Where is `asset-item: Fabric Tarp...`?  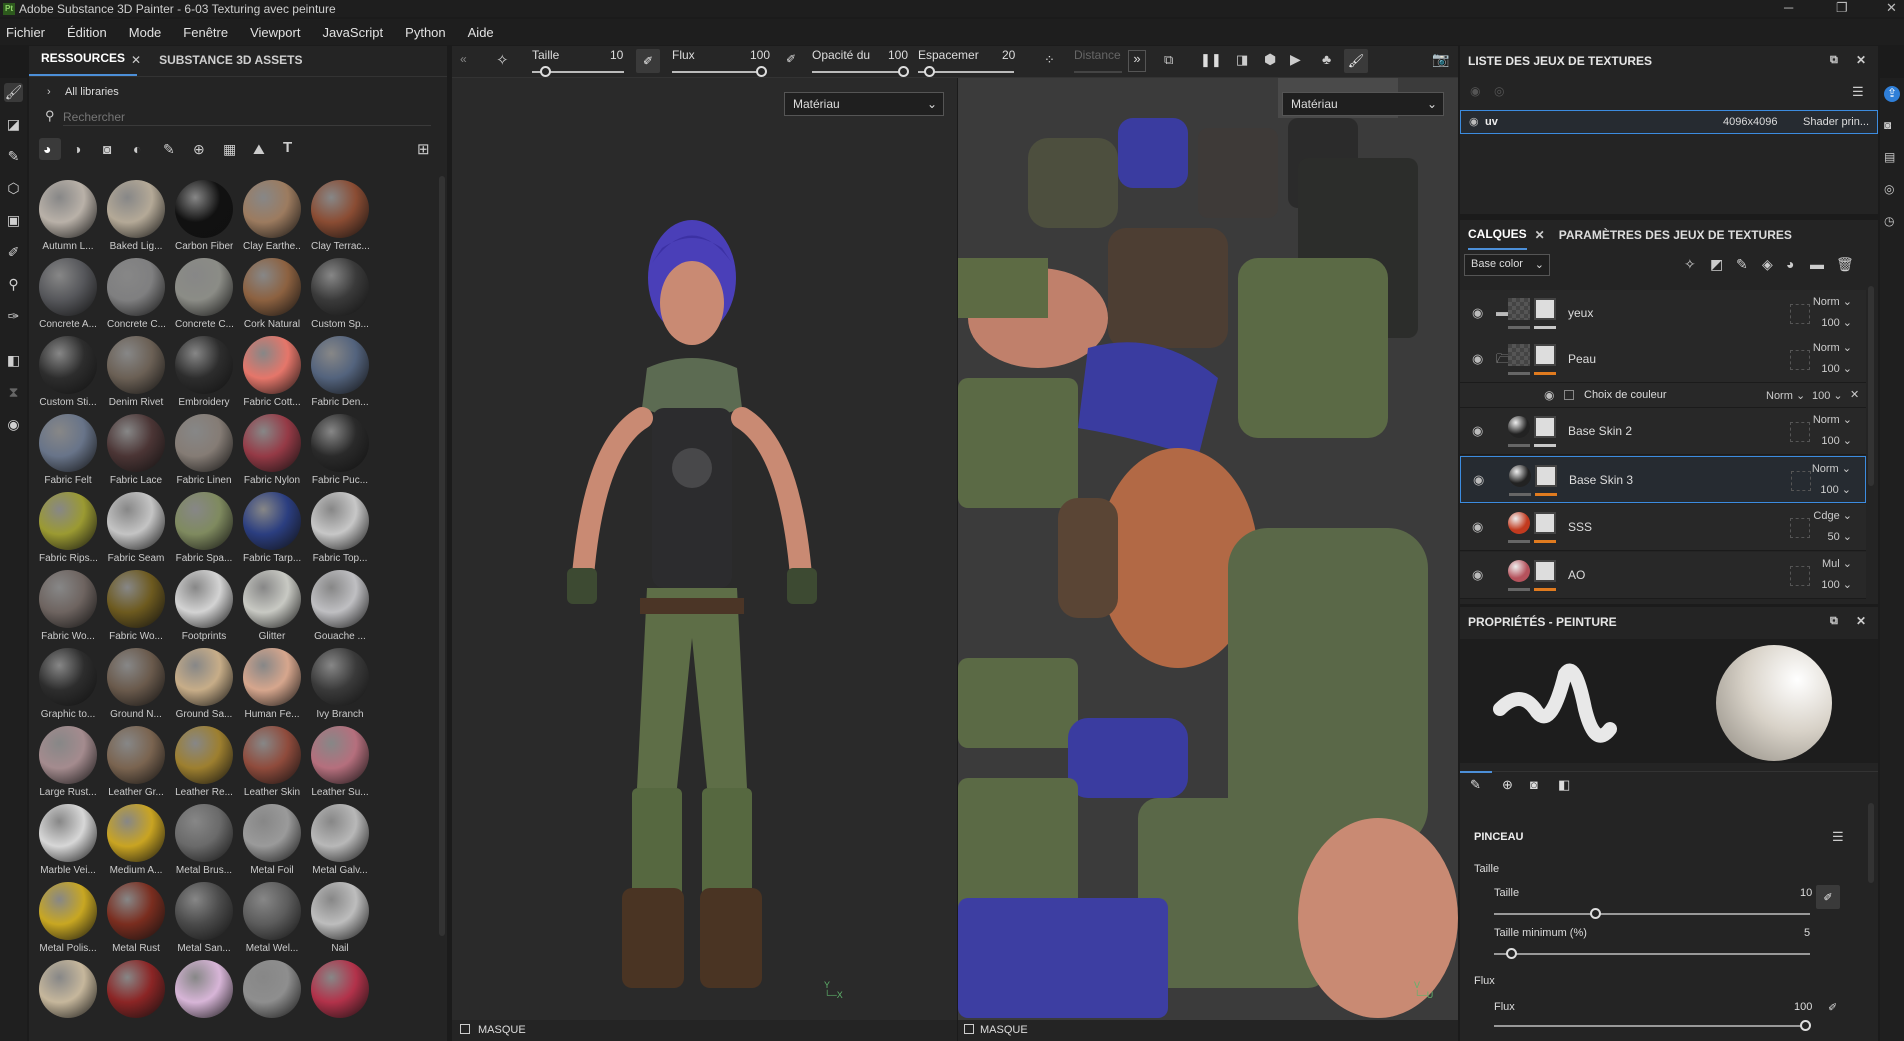
asset-item: Fabric Tarp... is located at coordinates (272, 528).